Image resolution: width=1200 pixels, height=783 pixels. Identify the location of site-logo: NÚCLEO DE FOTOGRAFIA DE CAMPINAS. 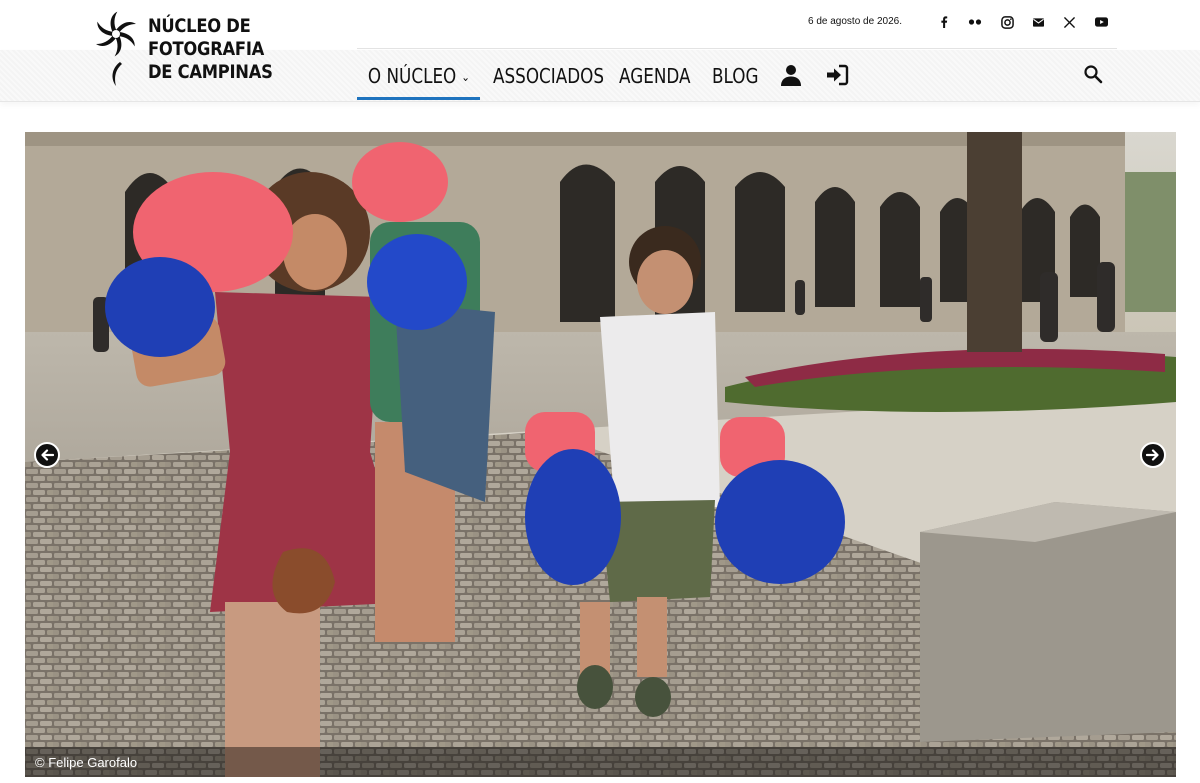
(185, 50).